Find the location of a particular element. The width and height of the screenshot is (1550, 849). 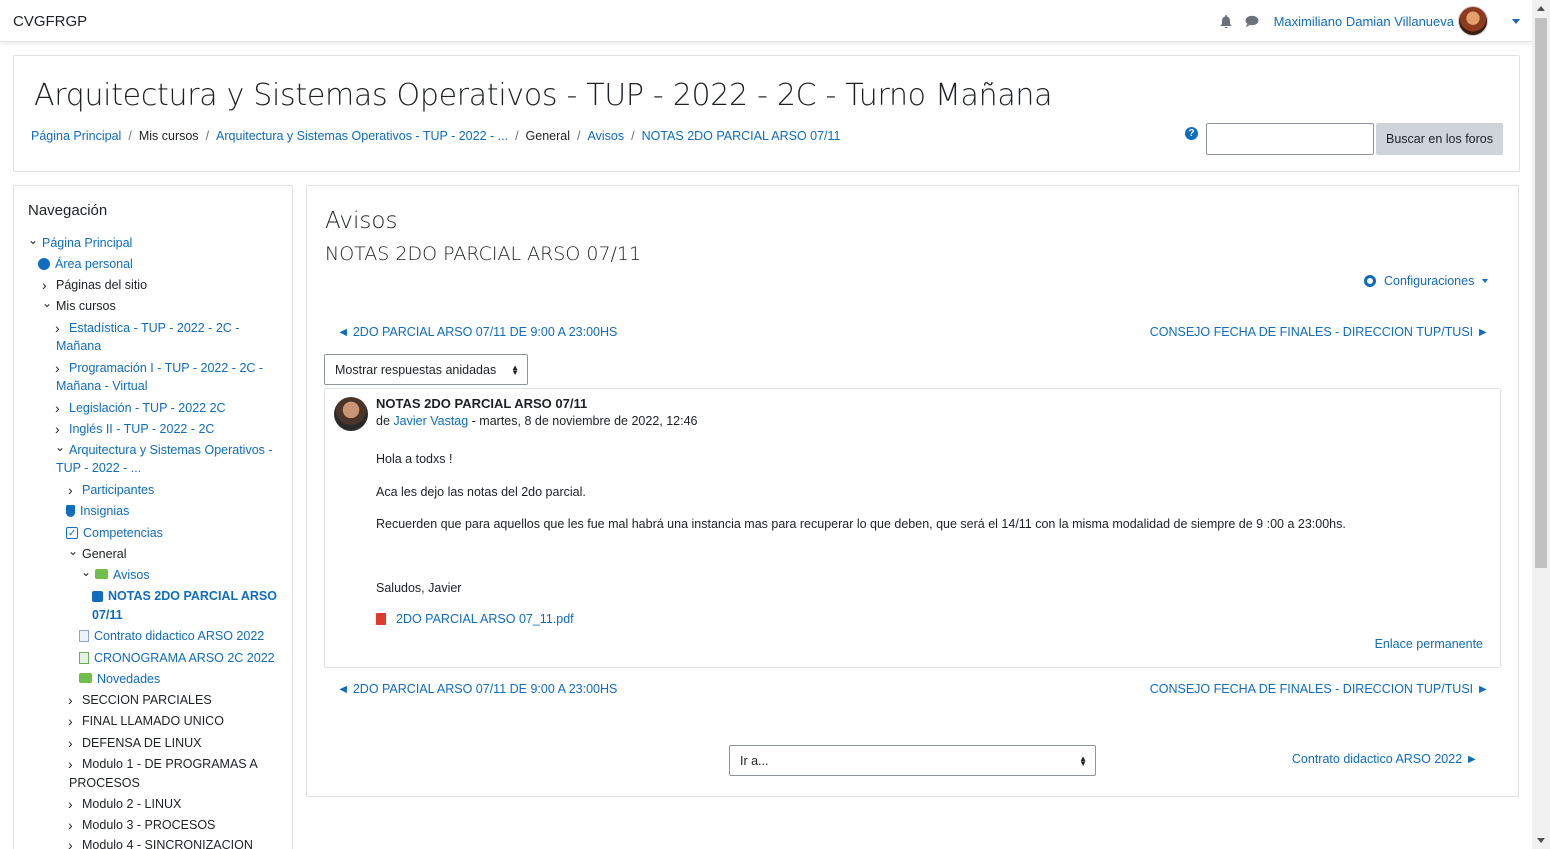

nav-item-label: SECCION PARCIALES is located at coordinates (147, 700).